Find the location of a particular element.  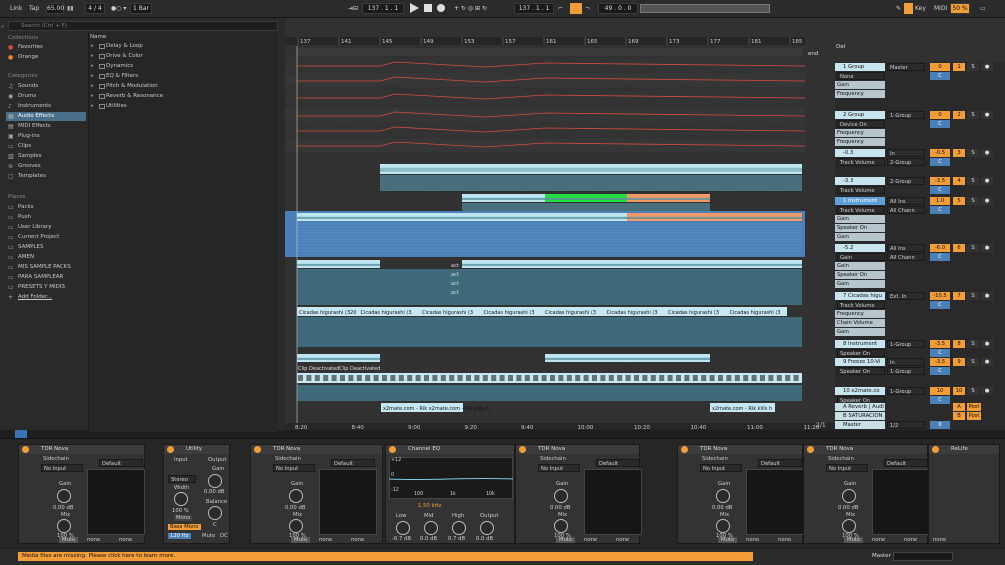

category-templates: ▢ Templates is located at coordinates (46, 176).